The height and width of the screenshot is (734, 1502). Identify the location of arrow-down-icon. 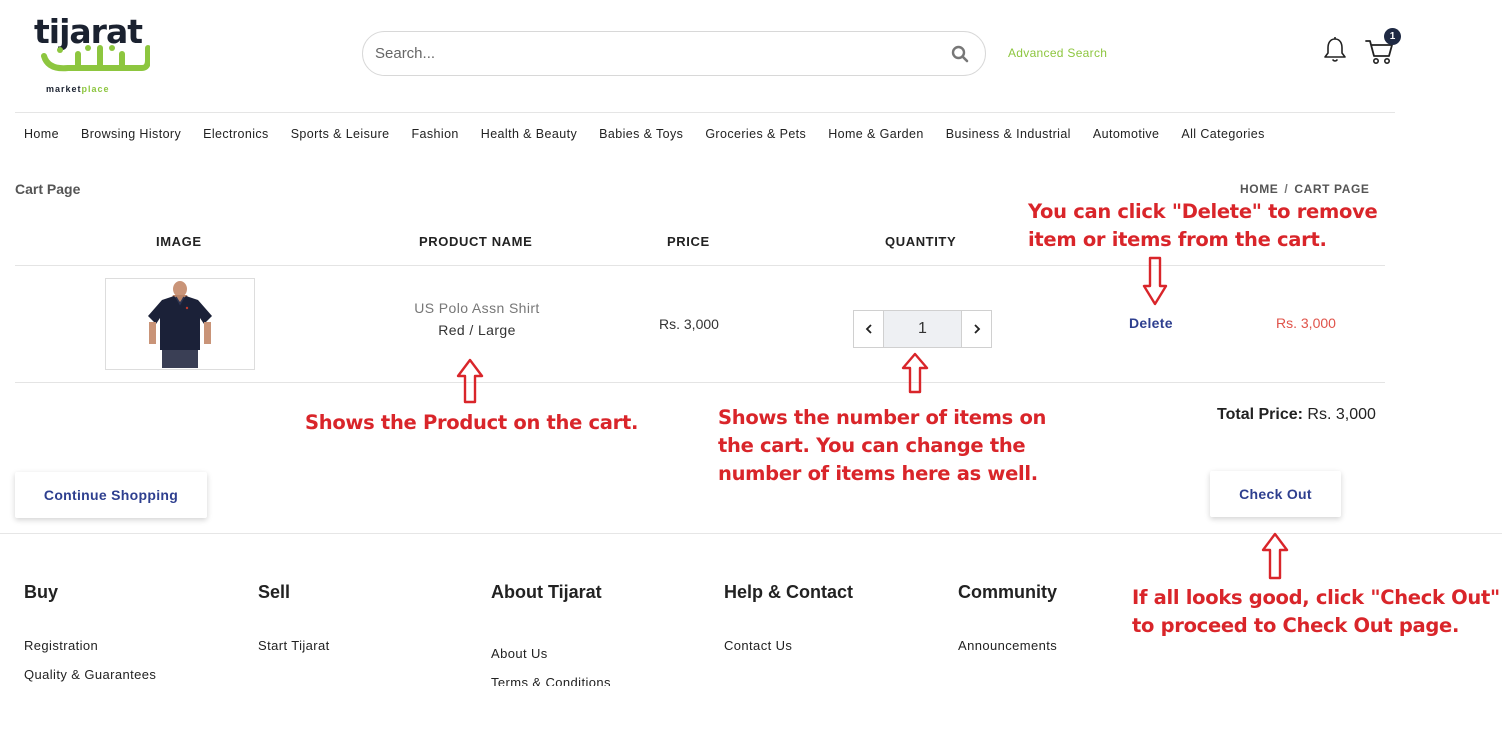
(1155, 281).